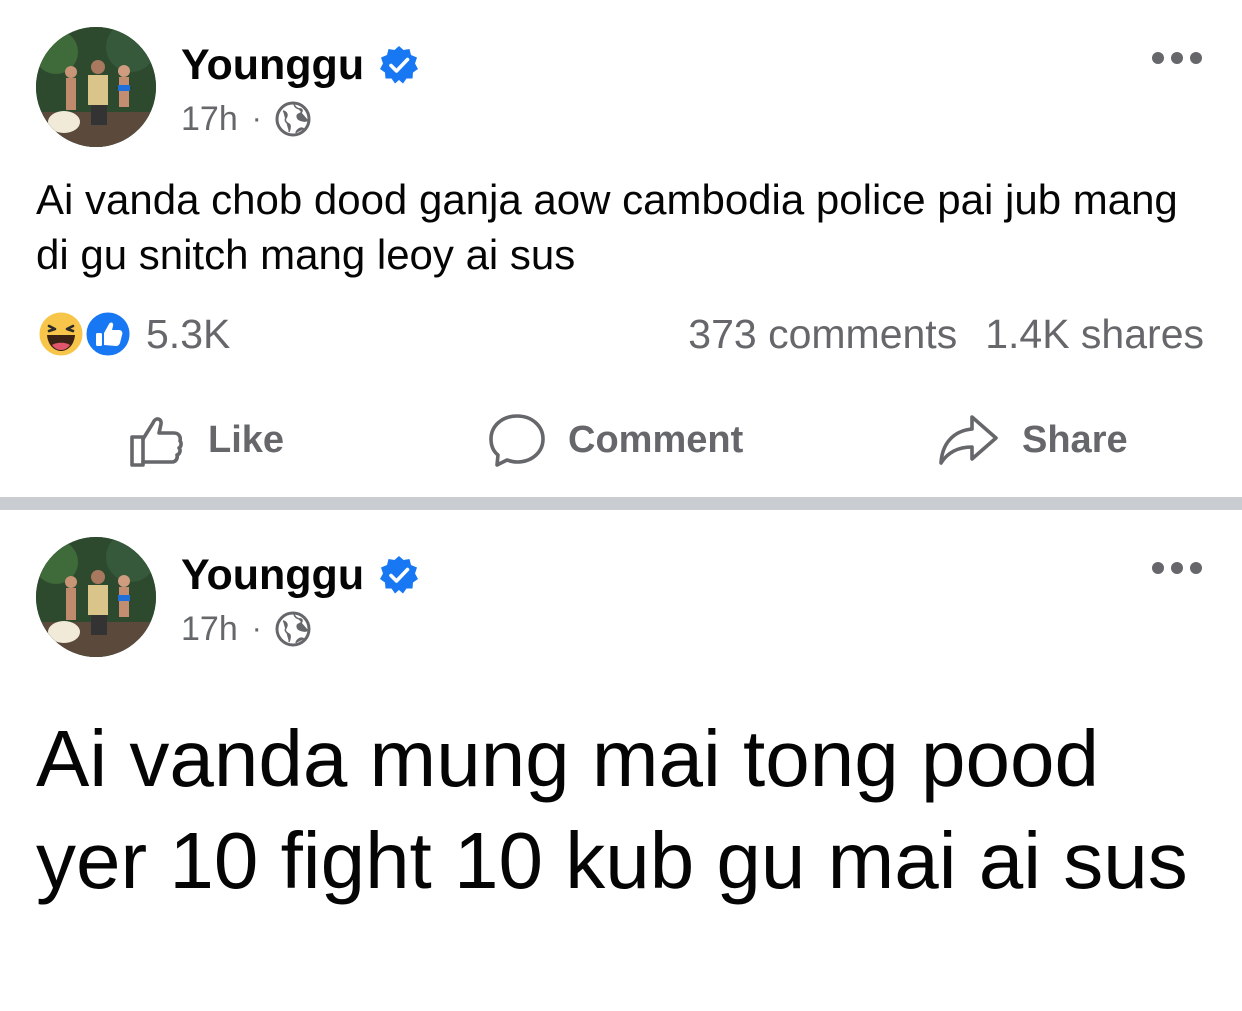 Image resolution: width=1242 pixels, height=1011 pixels. I want to click on engagement-counts: 373 comments 1.4K shares, so click(946, 334).